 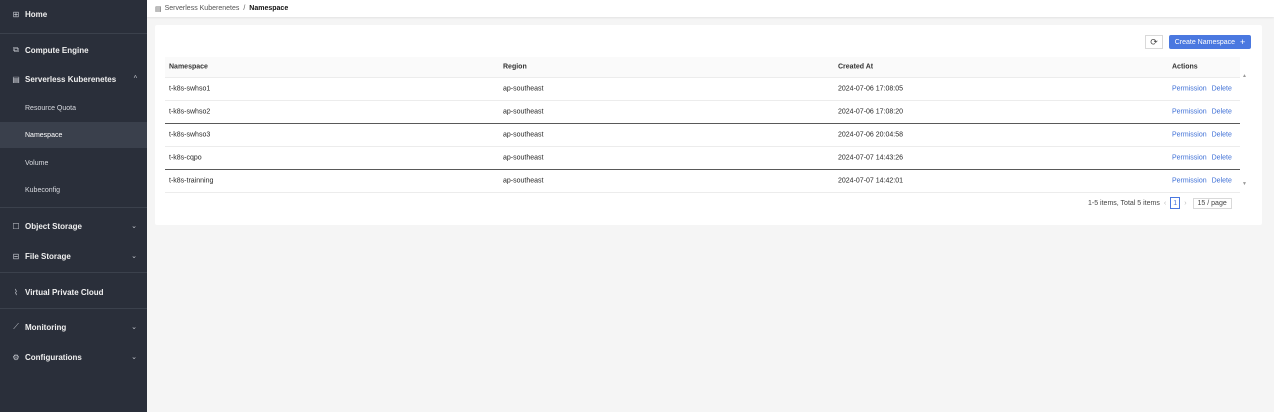 What do you see at coordinates (191, 181) in the screenshot?
I see `namespace-name: t-k8s-trainning` at bounding box center [191, 181].